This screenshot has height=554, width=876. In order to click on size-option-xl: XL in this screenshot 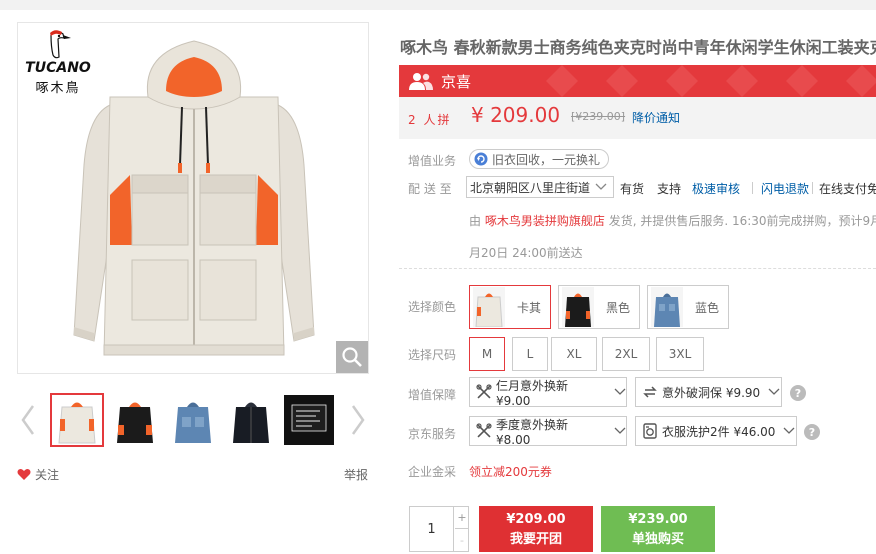, I will do `click(574, 354)`.